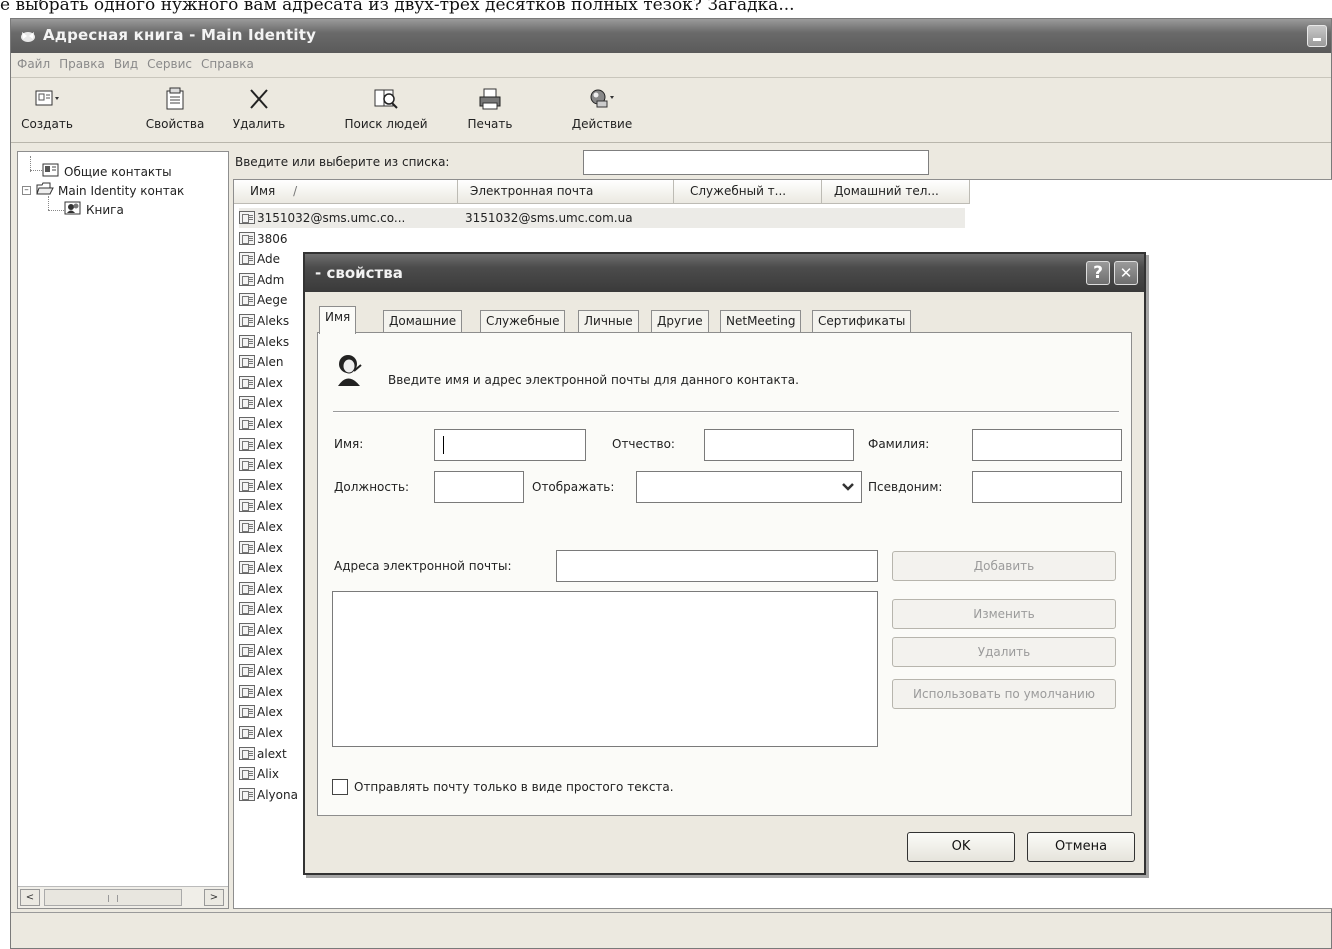 The image size is (1332, 949). What do you see at coordinates (386, 111) in the screenshot?
I see `find-people-button: Поиск людей` at bounding box center [386, 111].